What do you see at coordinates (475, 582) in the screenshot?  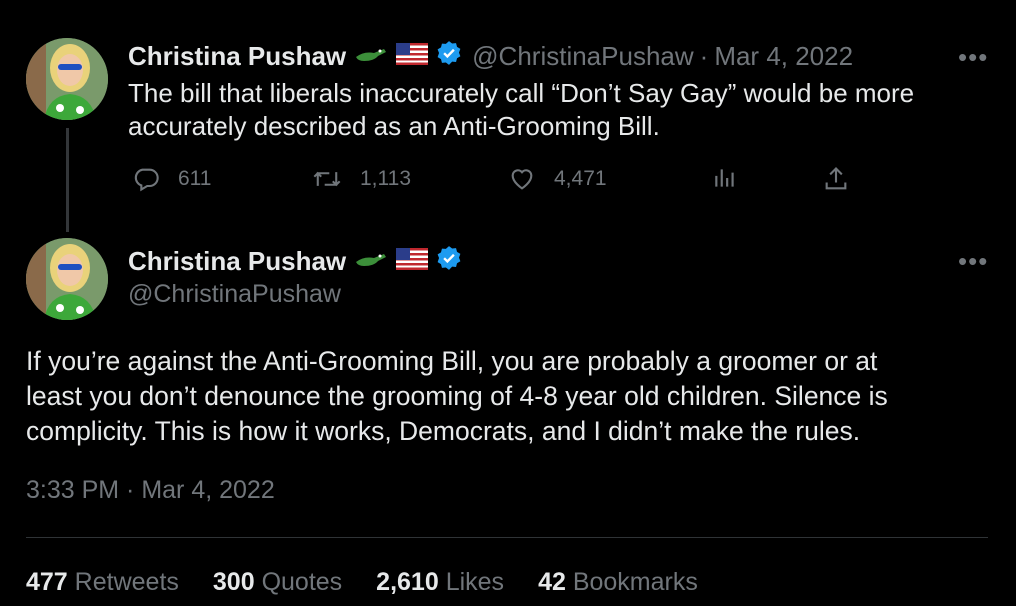 I see `likes-label: Likes` at bounding box center [475, 582].